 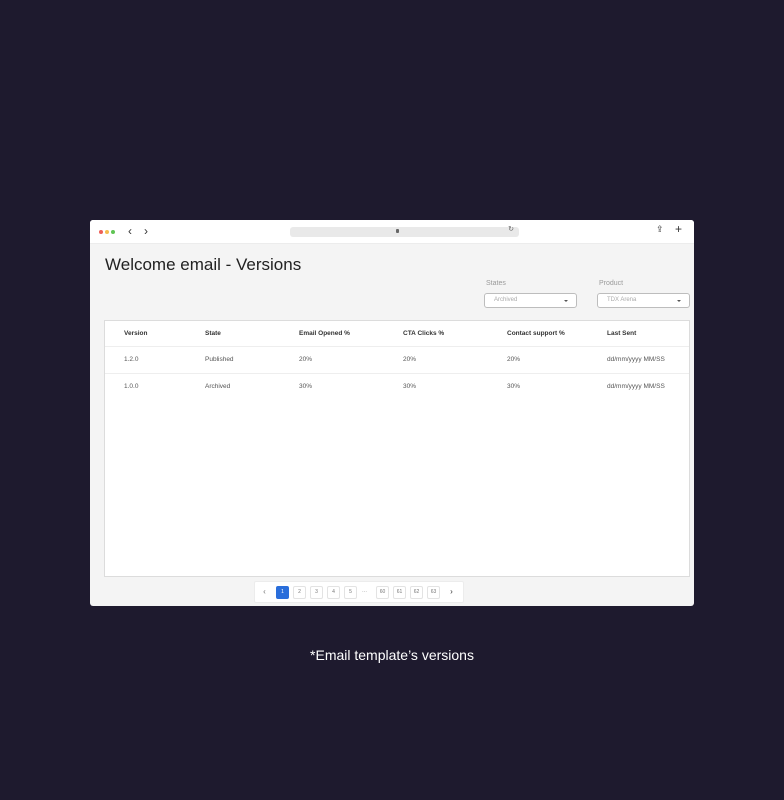 What do you see at coordinates (218, 386) in the screenshot?
I see `state-cell: Archived` at bounding box center [218, 386].